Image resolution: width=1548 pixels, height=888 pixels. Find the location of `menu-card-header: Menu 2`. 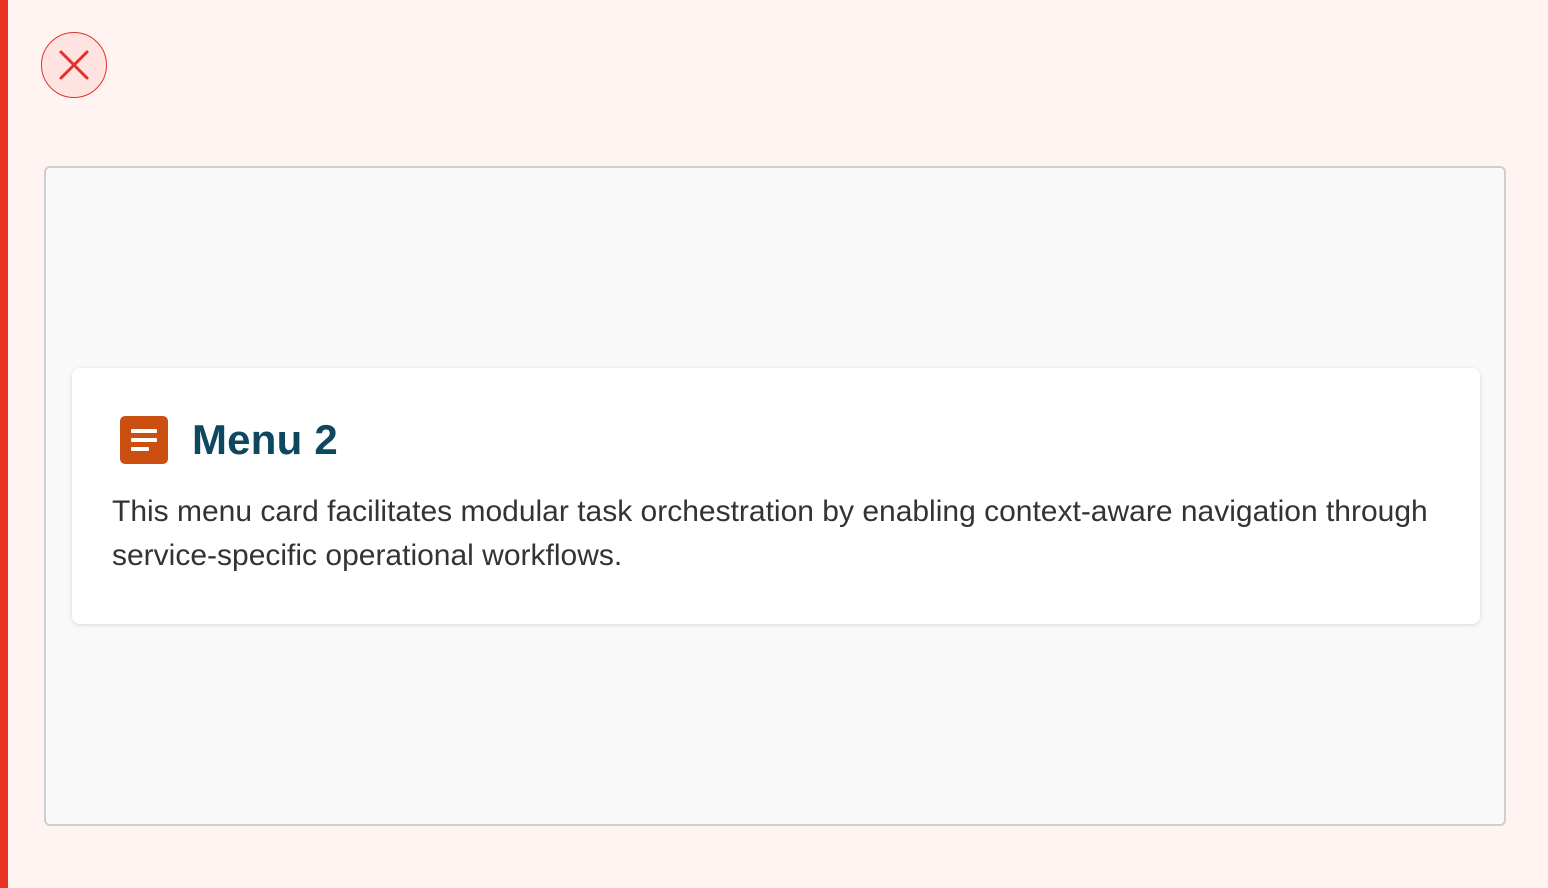

menu-card-header: Menu 2 is located at coordinates (776, 440).